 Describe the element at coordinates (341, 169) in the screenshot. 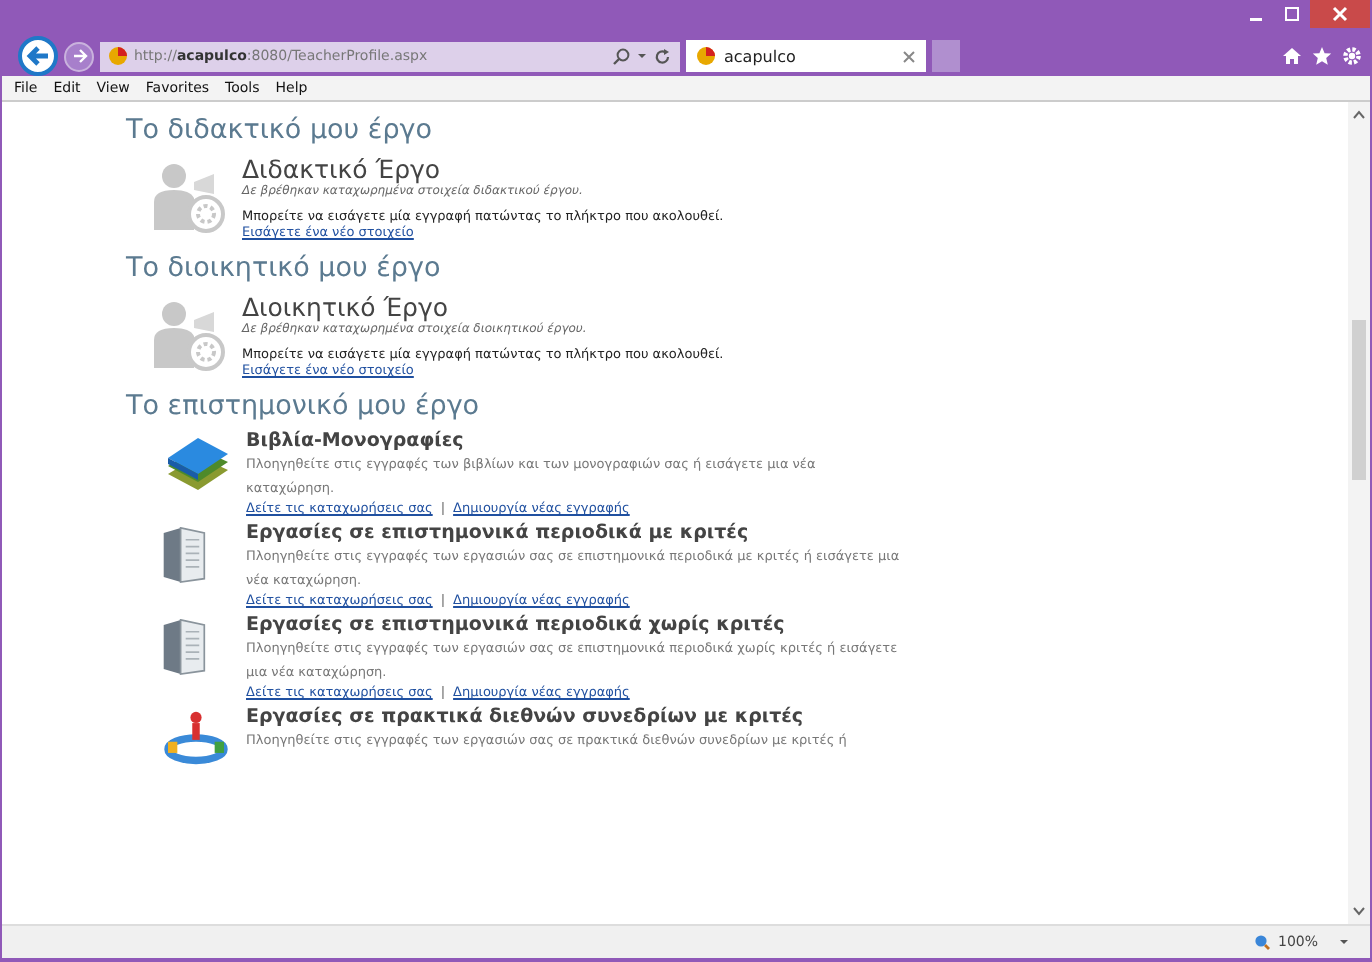

I see `entry-title: Διδακτικό Έργο` at that location.